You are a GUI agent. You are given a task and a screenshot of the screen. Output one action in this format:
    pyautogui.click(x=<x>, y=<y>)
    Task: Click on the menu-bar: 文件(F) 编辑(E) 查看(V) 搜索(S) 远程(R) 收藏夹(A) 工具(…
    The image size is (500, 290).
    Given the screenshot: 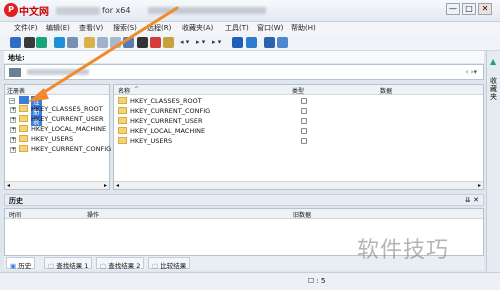 What is the action you would take?
    pyautogui.click(x=250, y=28)
    